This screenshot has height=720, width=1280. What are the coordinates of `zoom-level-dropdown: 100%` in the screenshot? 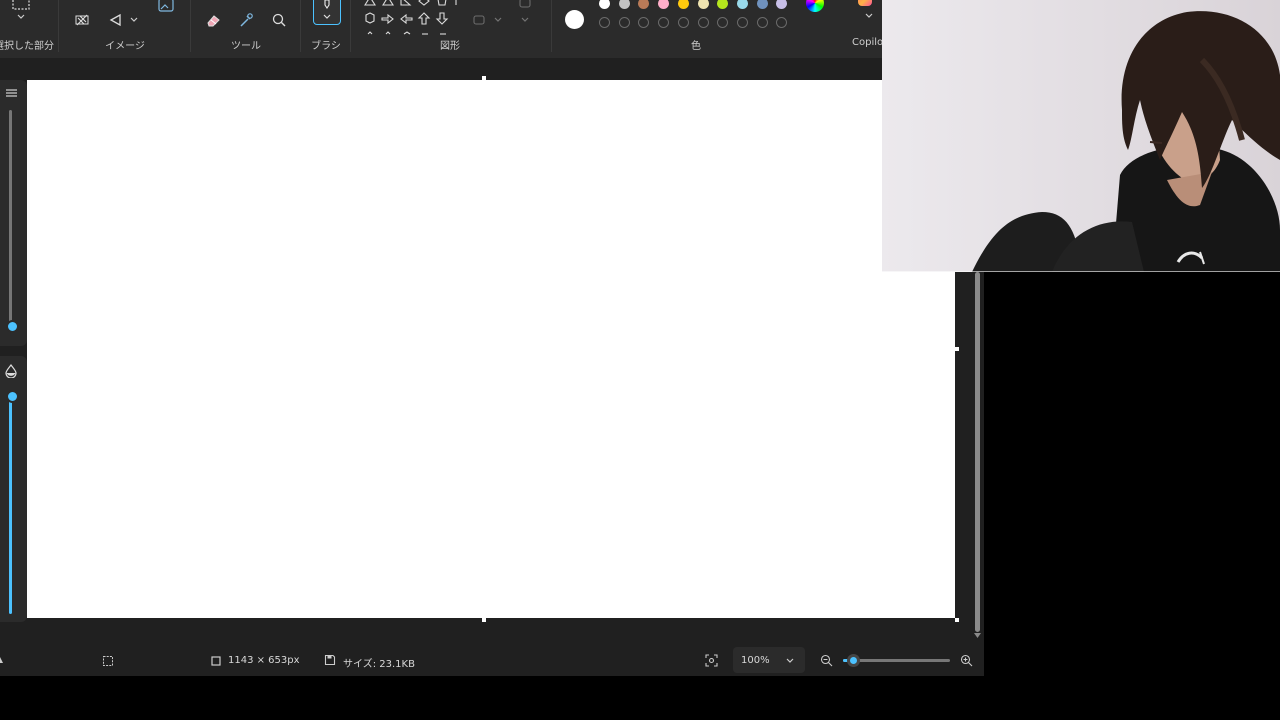 It's located at (769, 660).